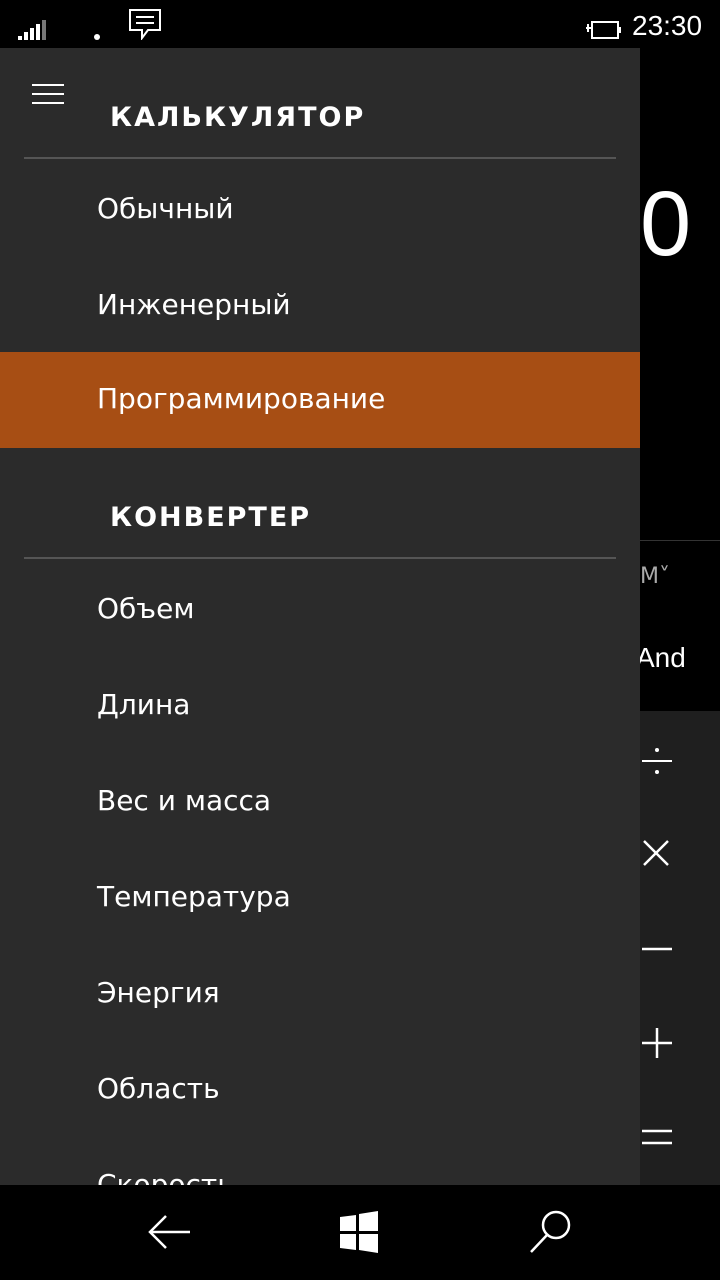  I want to click on menu-item-label: Энергия, so click(158, 992).